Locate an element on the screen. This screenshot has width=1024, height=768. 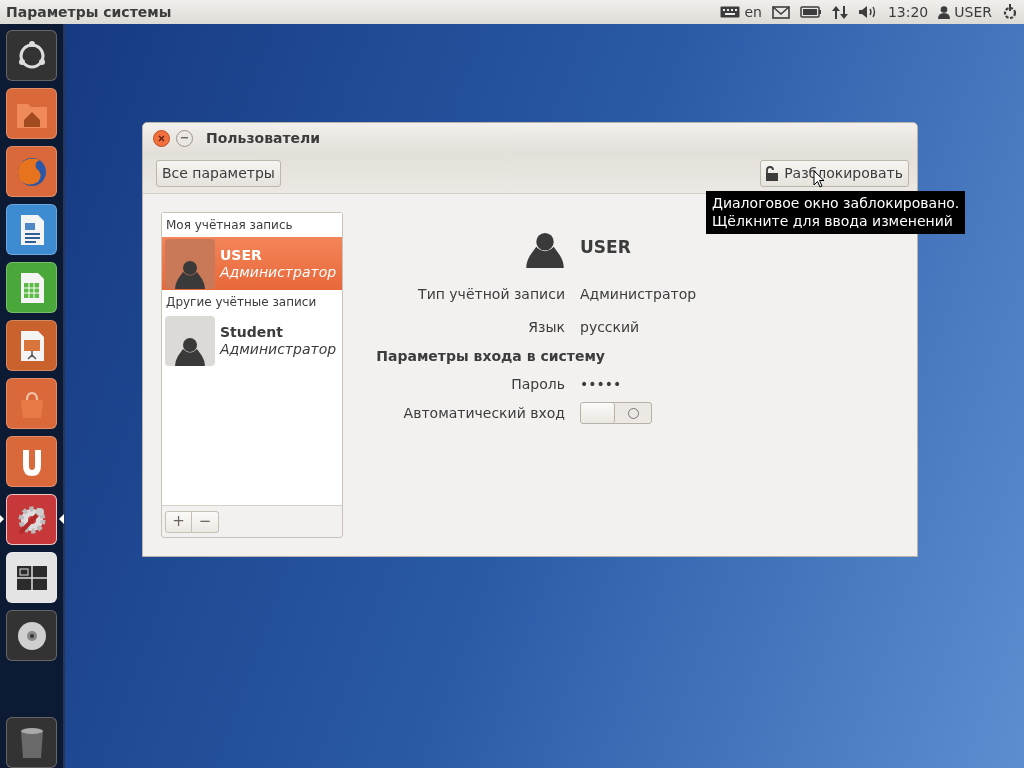
keyboard-icon is located at coordinates (730, 12).